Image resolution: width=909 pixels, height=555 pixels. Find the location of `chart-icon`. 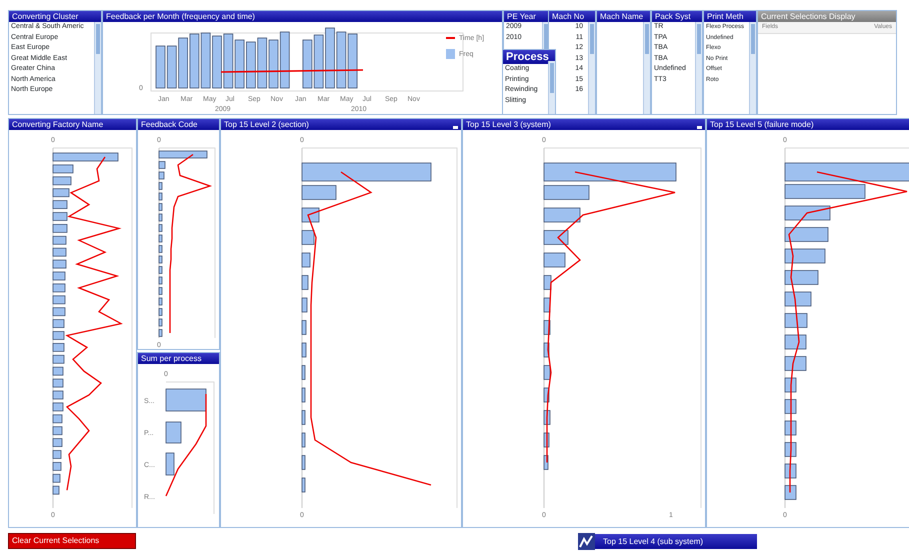

chart-icon is located at coordinates (586, 541).